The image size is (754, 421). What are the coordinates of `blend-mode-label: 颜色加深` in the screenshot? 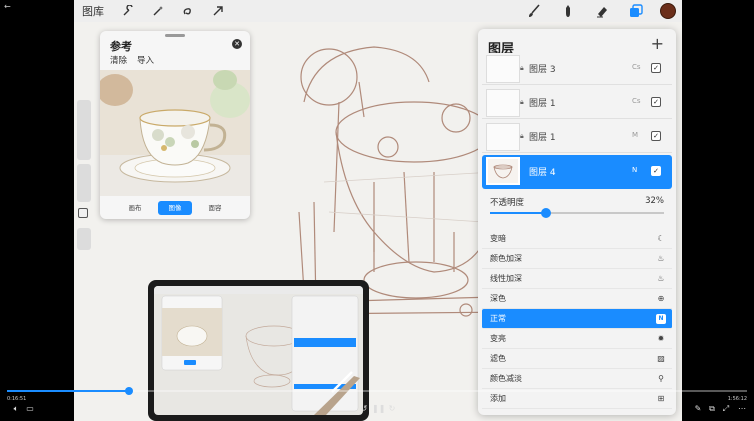 It's located at (506, 258).